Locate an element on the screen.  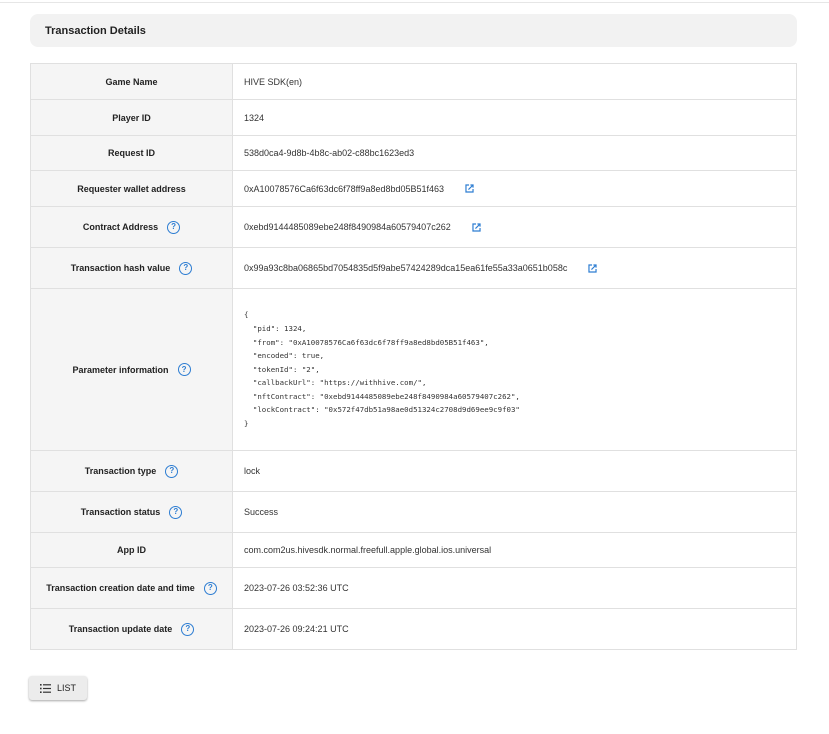
label-text: App ID is located at coordinates (131, 550).